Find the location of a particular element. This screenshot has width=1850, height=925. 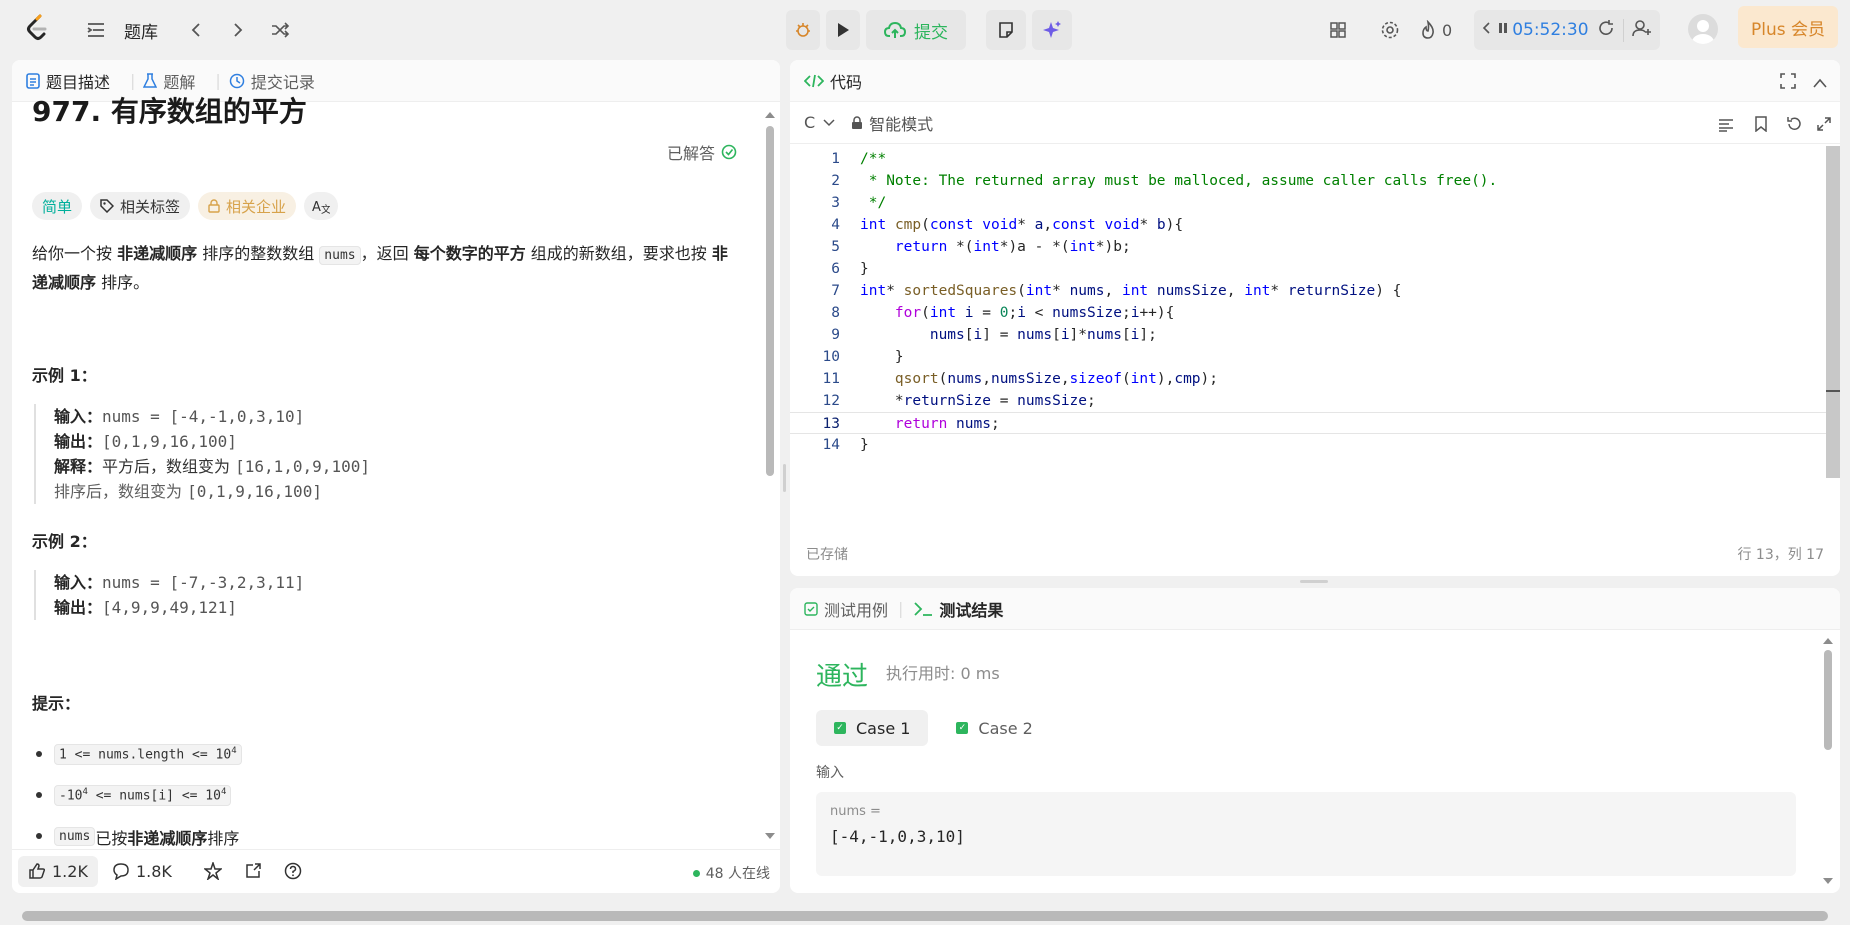

format-code-icon is located at coordinates (1726, 126).